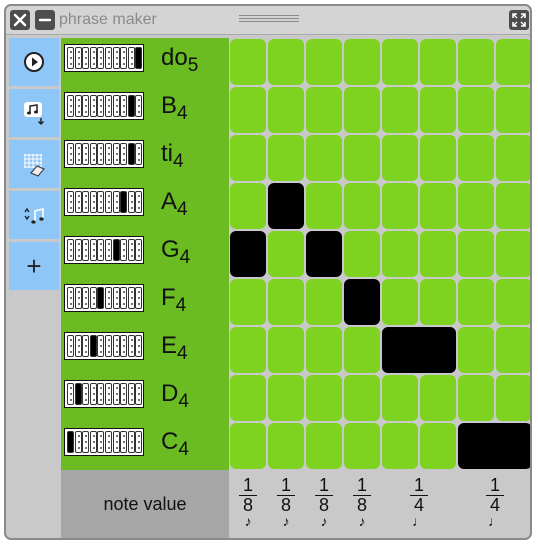  Describe the element at coordinates (174, 204) in the screenshot. I see `pitch-label: A4` at that location.